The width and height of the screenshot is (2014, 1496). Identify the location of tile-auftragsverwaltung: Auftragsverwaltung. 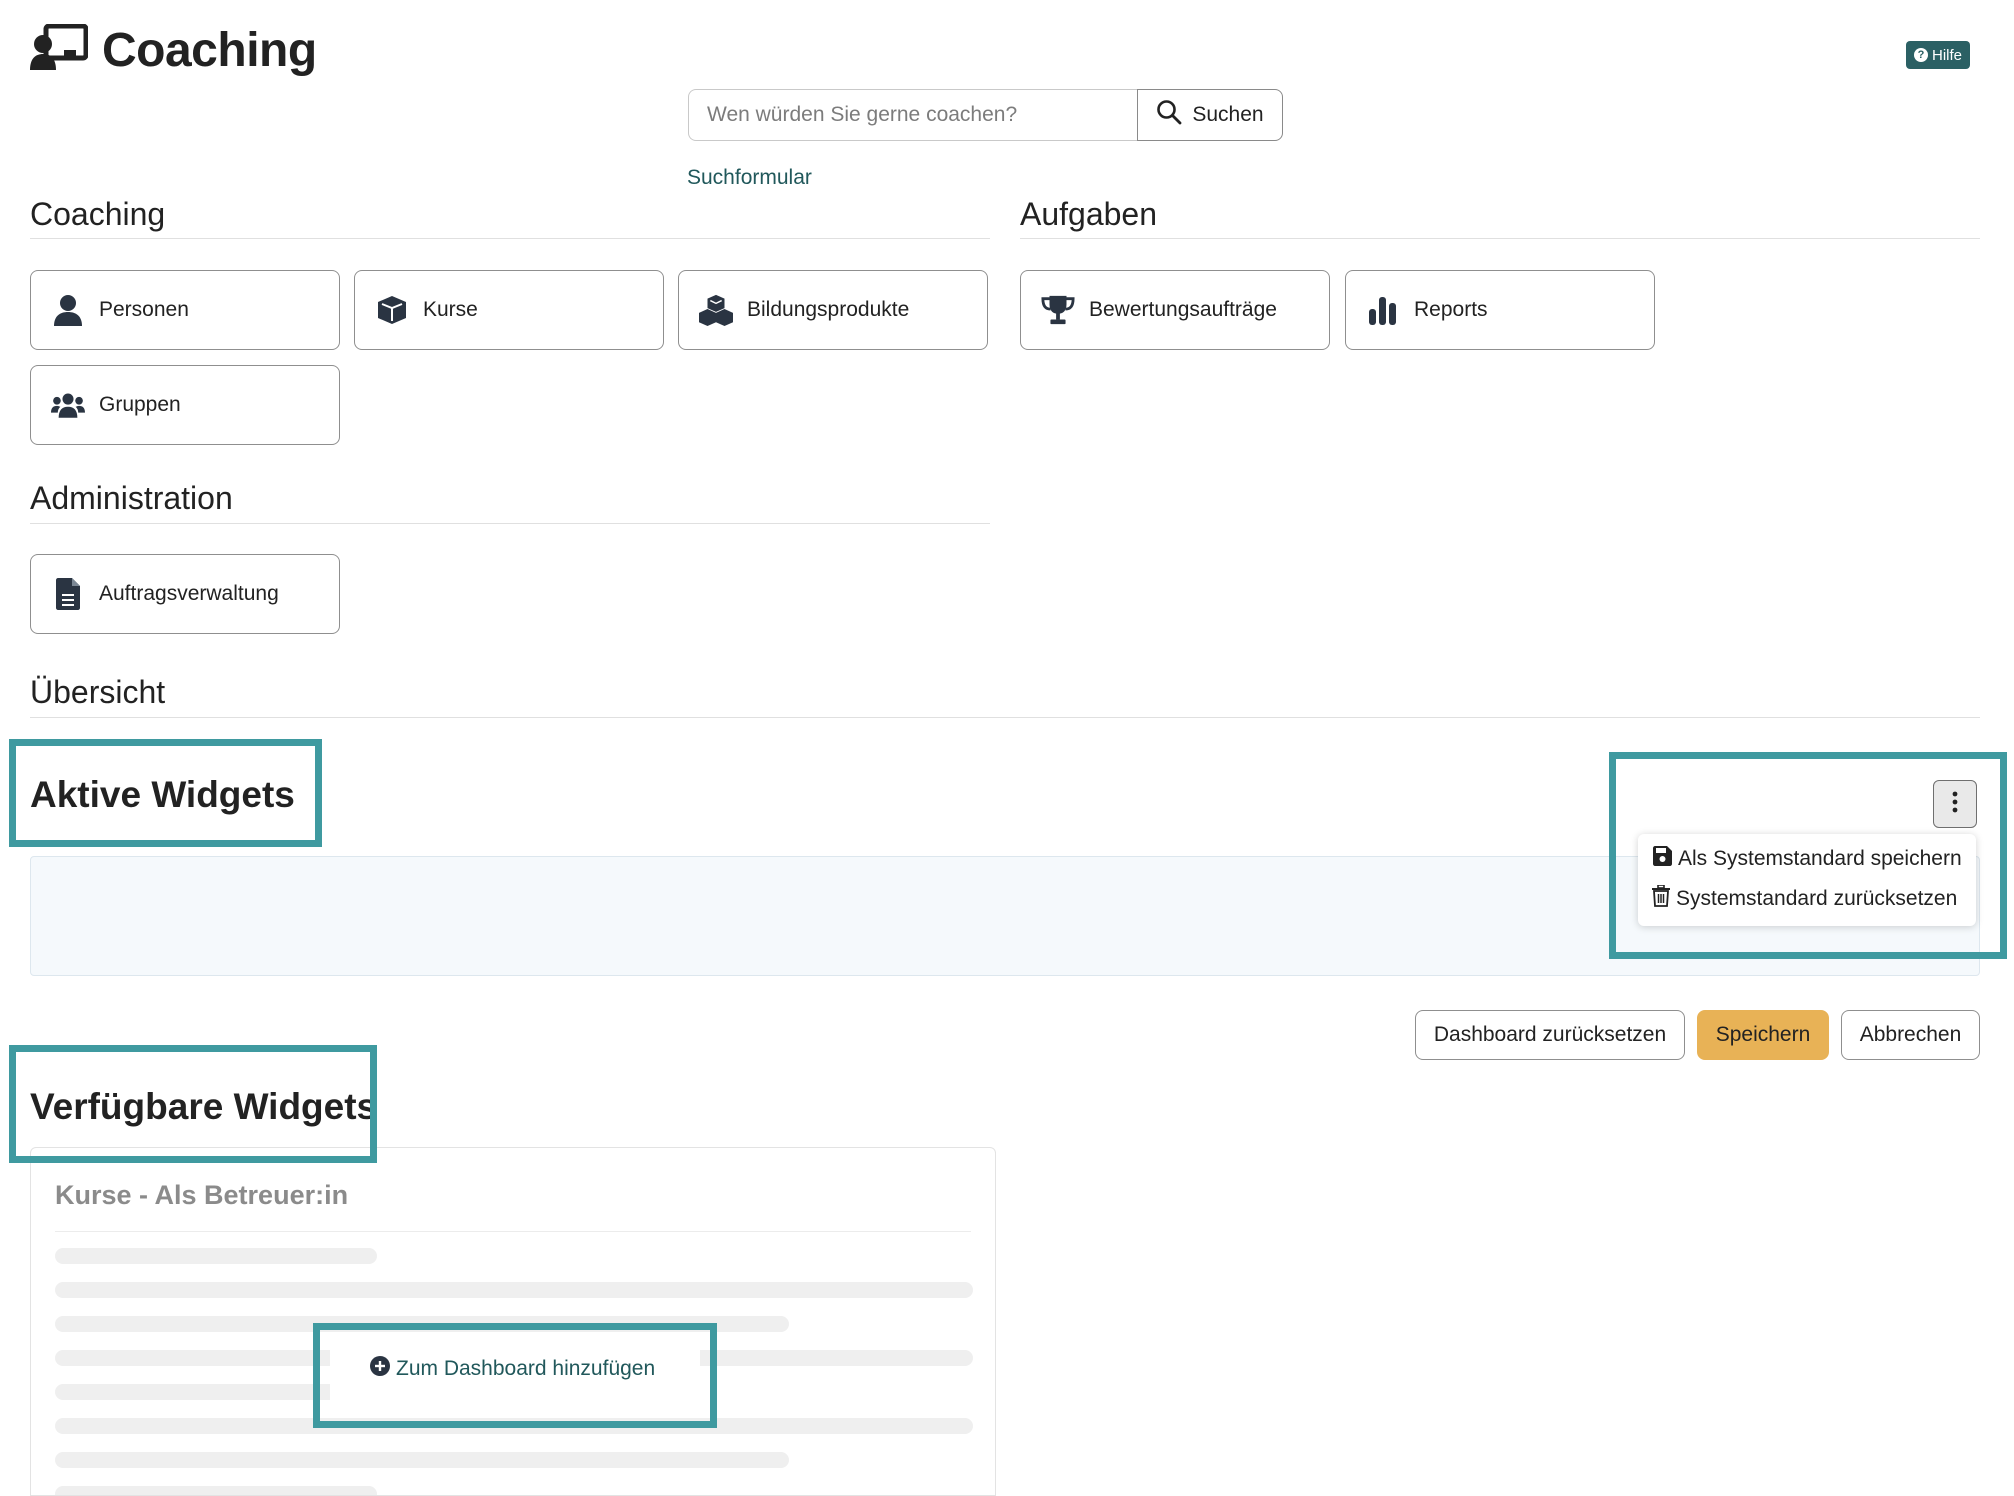
(185, 594).